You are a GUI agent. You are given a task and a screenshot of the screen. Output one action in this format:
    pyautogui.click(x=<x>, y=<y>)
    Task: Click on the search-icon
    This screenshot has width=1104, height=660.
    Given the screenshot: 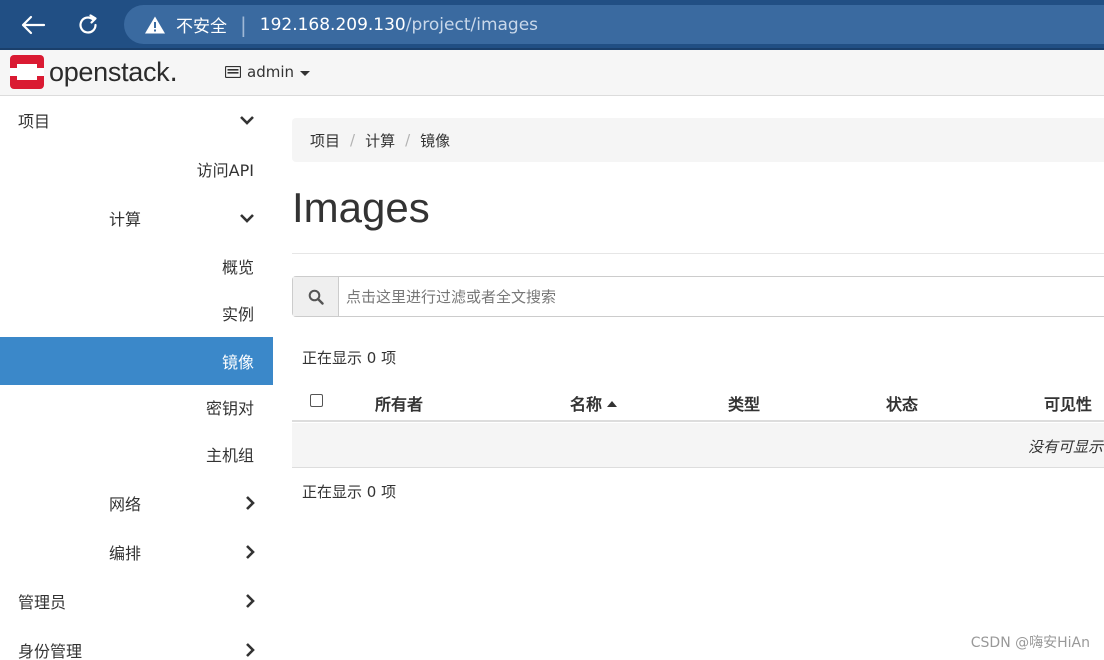 What is the action you would take?
    pyautogui.click(x=316, y=297)
    